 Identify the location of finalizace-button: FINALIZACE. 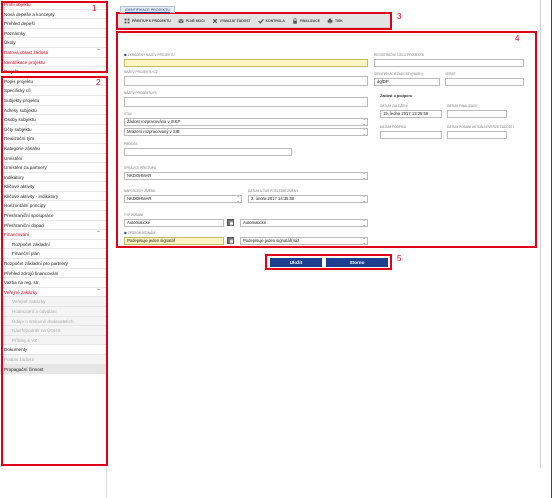
(306, 20).